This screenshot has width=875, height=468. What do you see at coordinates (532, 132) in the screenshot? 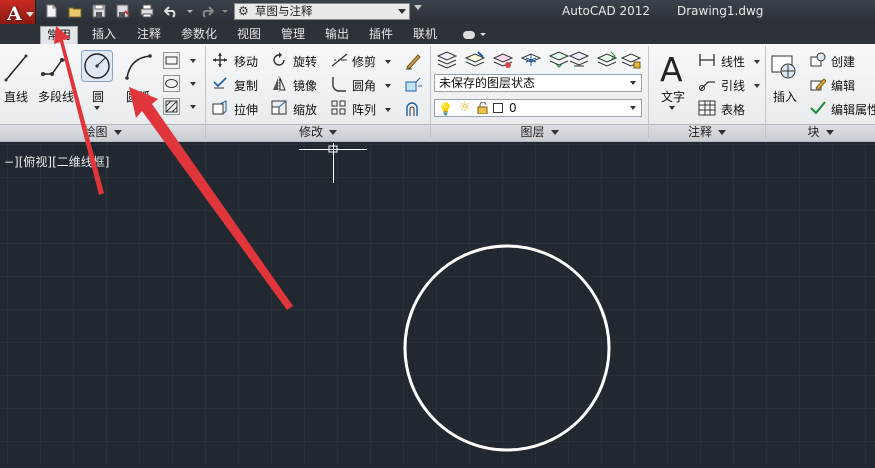
I see `layers-panel-title-text: 图层` at bounding box center [532, 132].